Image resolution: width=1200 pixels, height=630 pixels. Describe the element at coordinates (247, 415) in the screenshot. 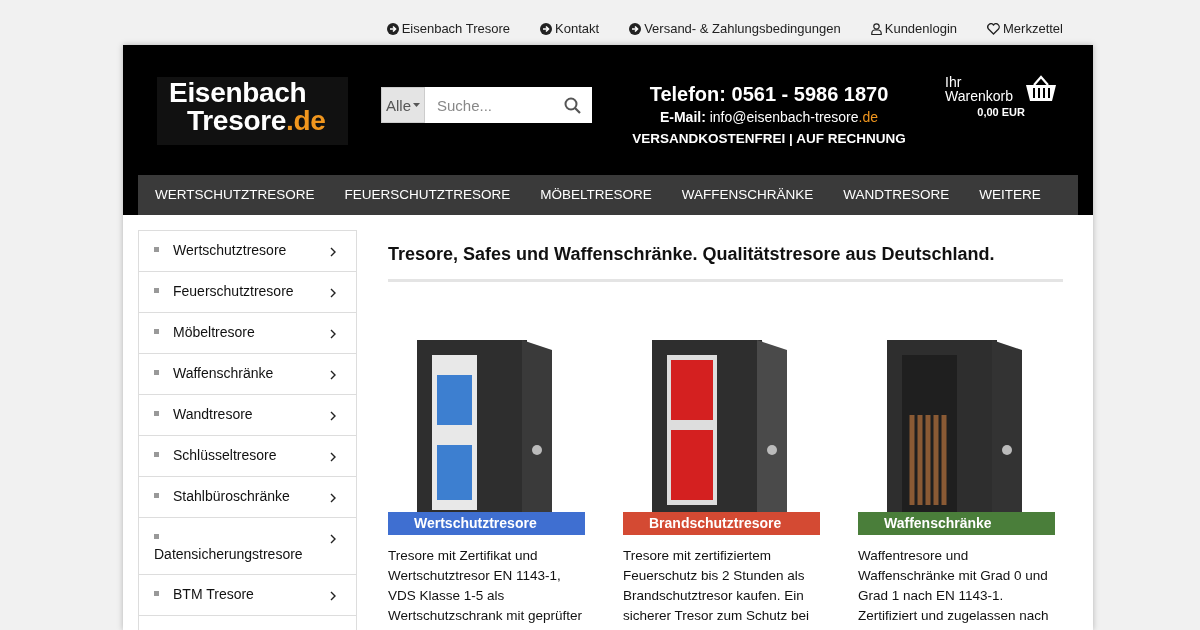

I see `sidebar-item: Wandtresore` at that location.